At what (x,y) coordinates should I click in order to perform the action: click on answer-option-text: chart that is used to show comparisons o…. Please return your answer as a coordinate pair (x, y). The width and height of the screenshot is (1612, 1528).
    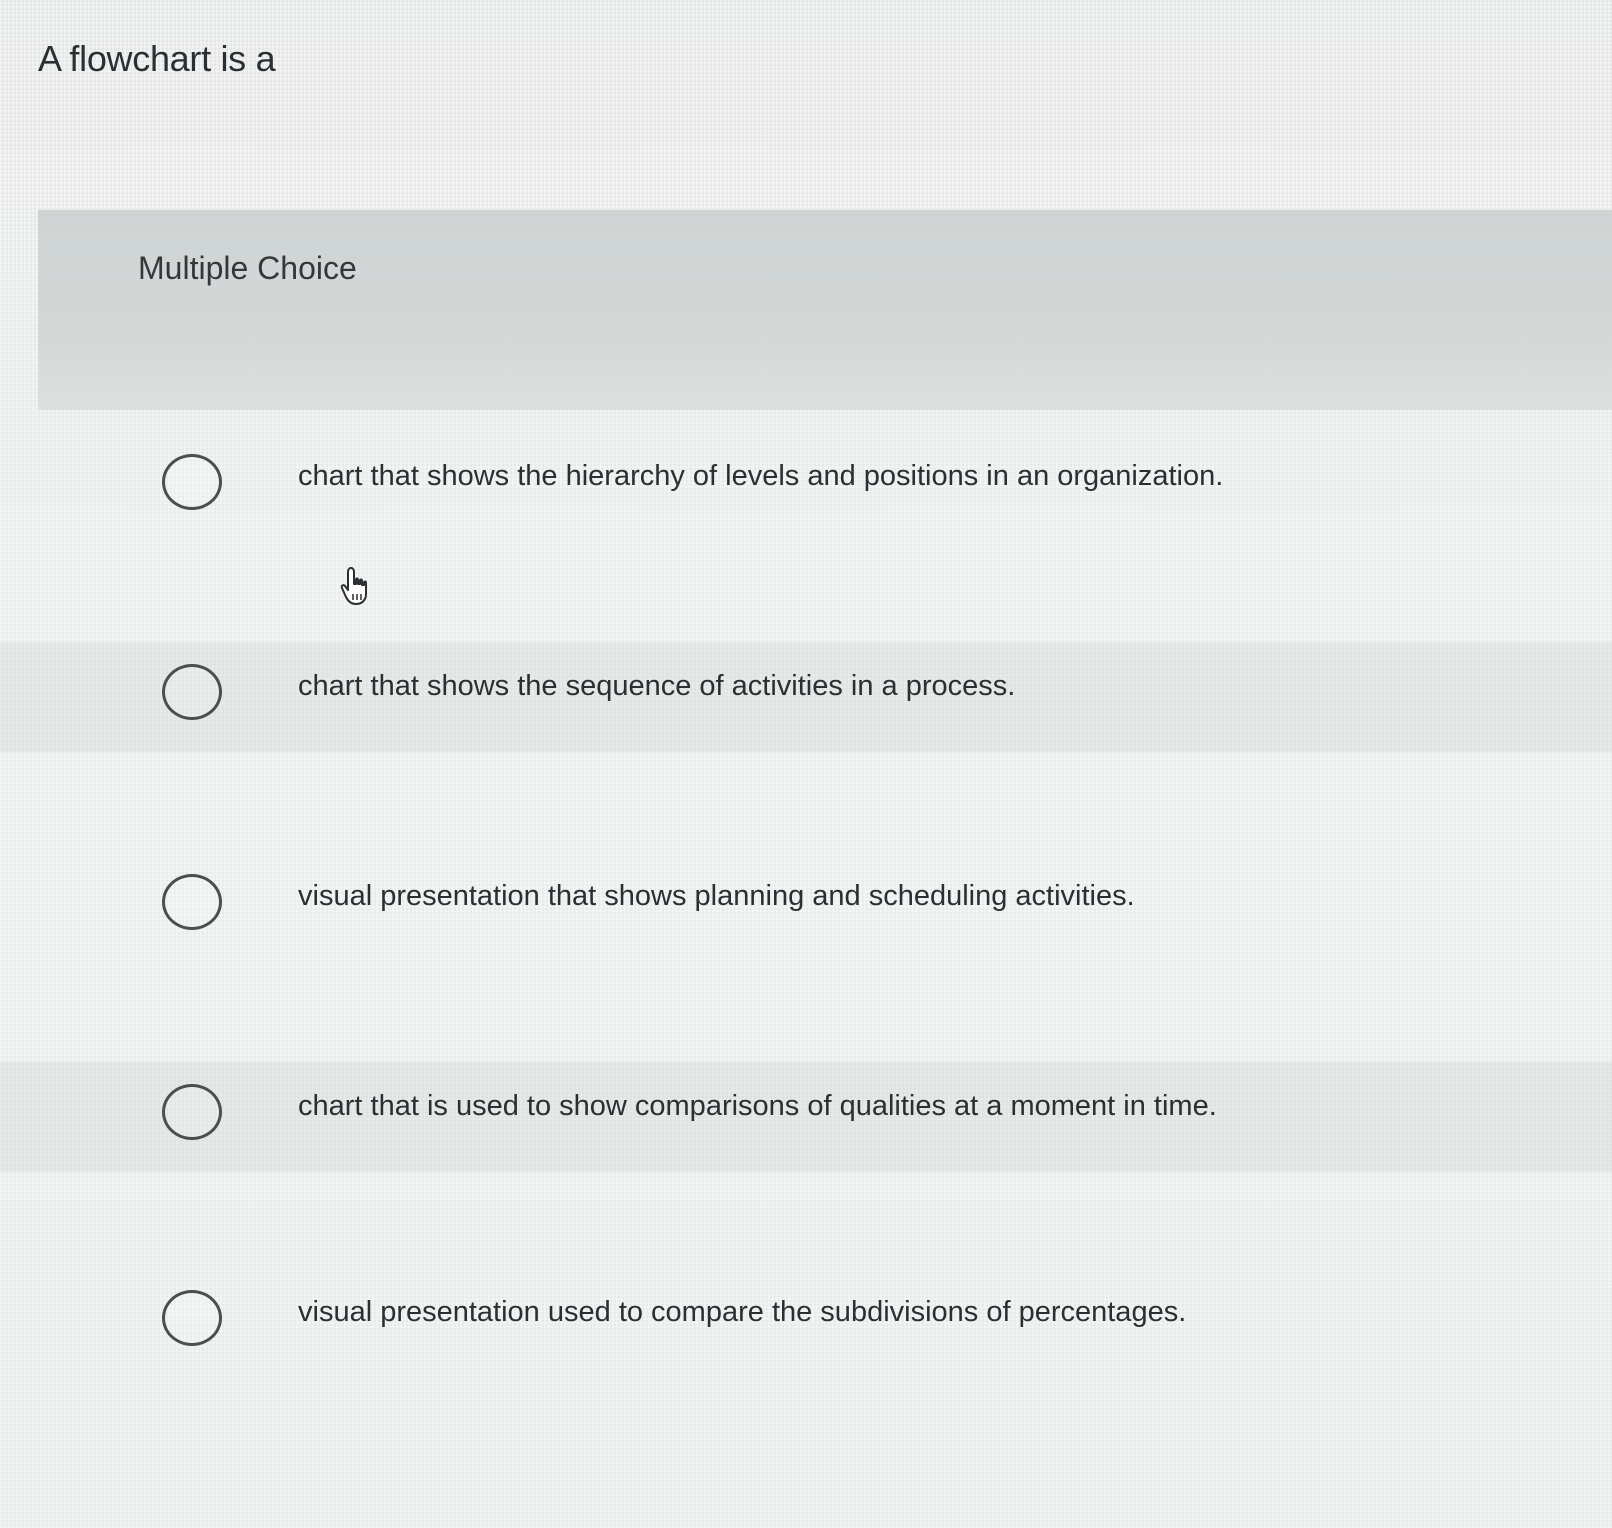
    Looking at the image, I should click on (757, 1106).